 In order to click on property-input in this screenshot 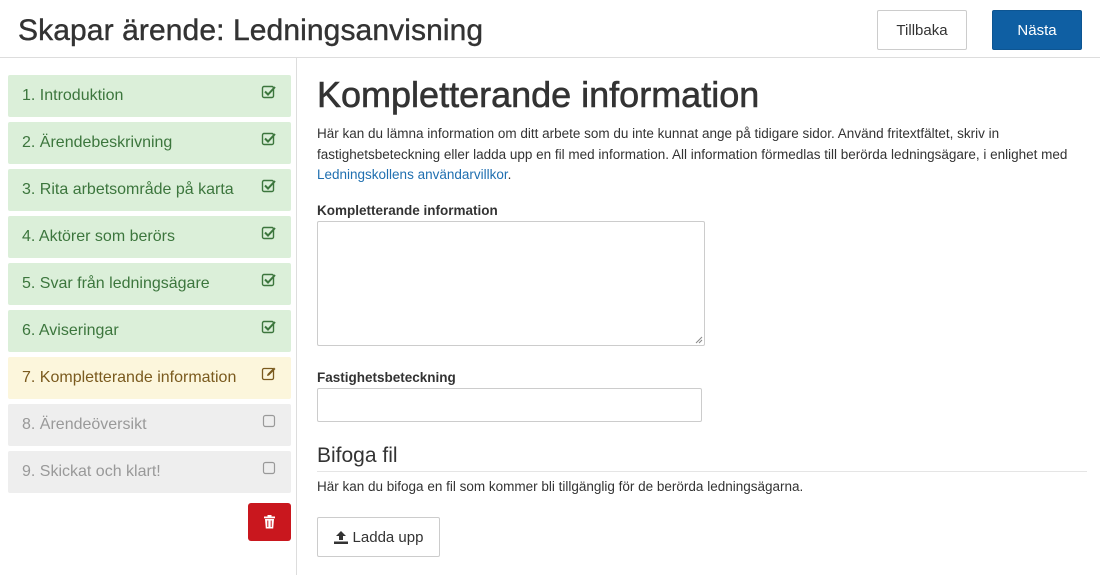, I will do `click(509, 405)`.